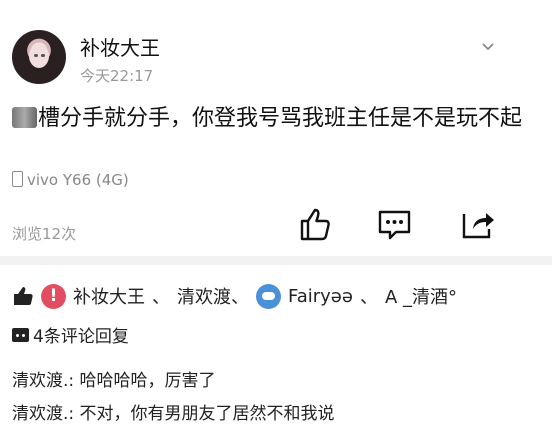 The height and width of the screenshot is (427, 552). What do you see at coordinates (268, 296) in the screenshot?
I see `cloud-avatar-icon` at bounding box center [268, 296].